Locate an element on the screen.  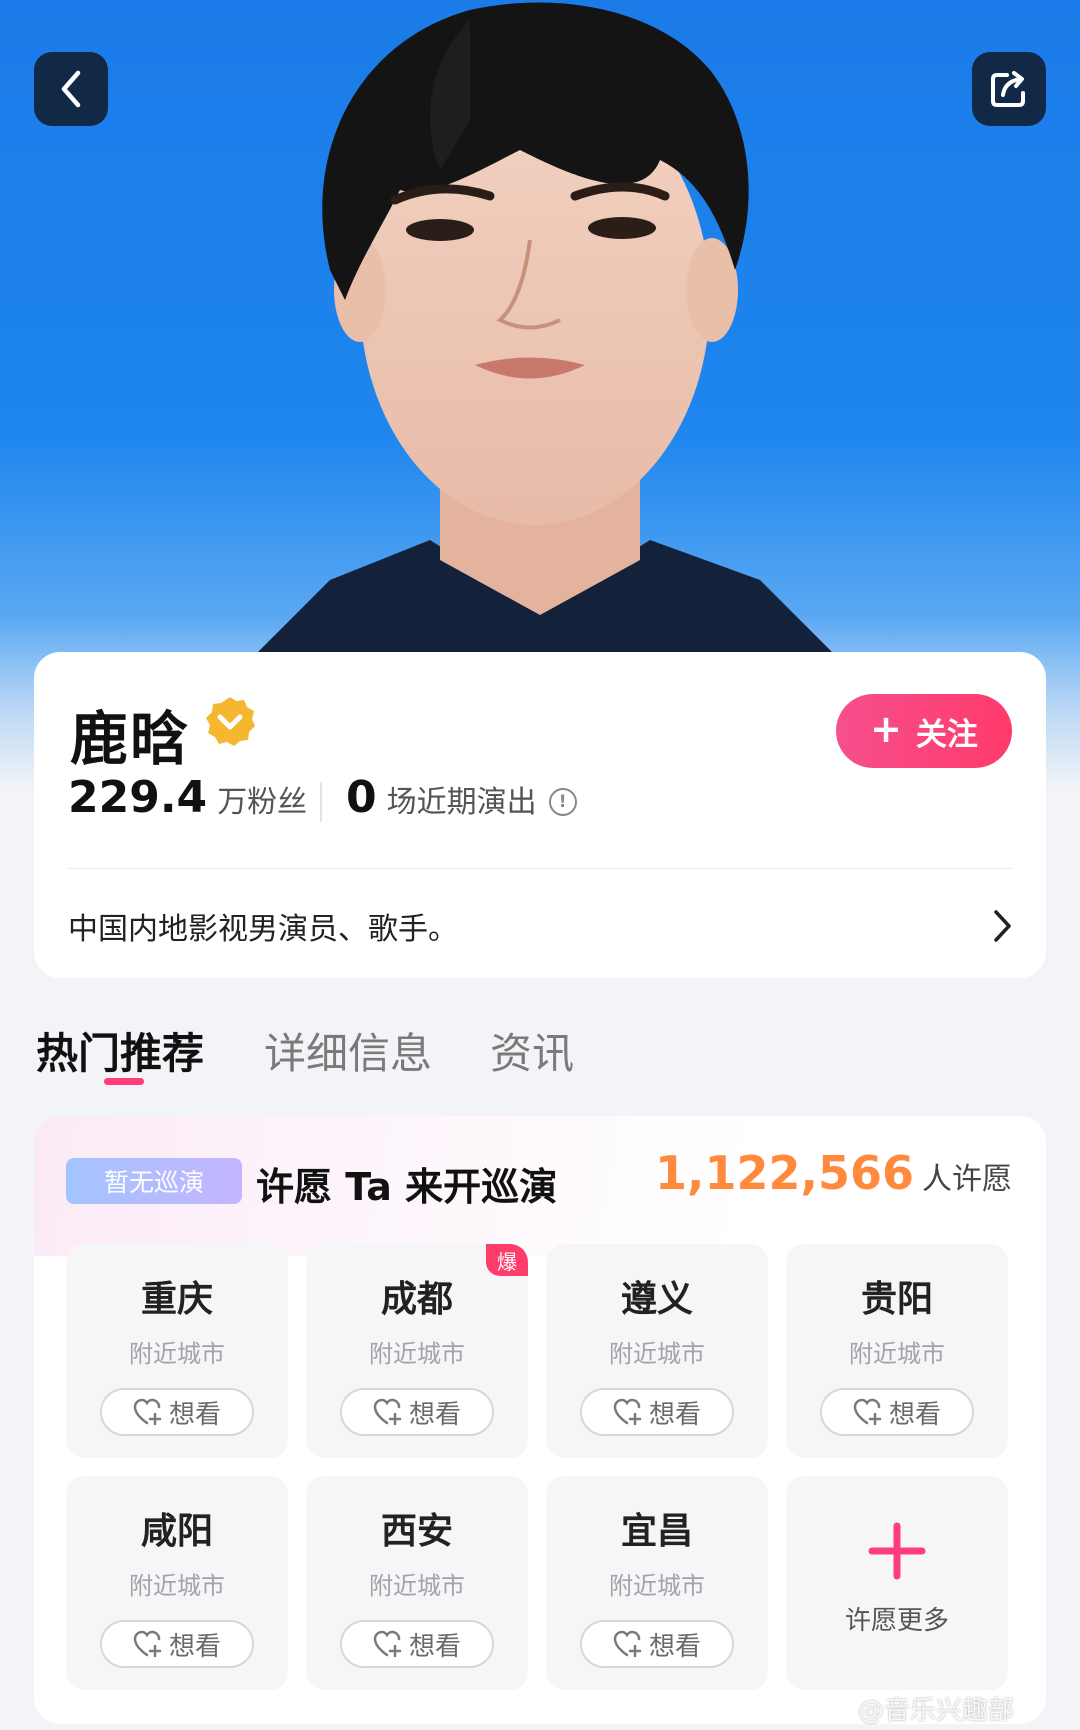
chevron-left-icon is located at coordinates (71, 89).